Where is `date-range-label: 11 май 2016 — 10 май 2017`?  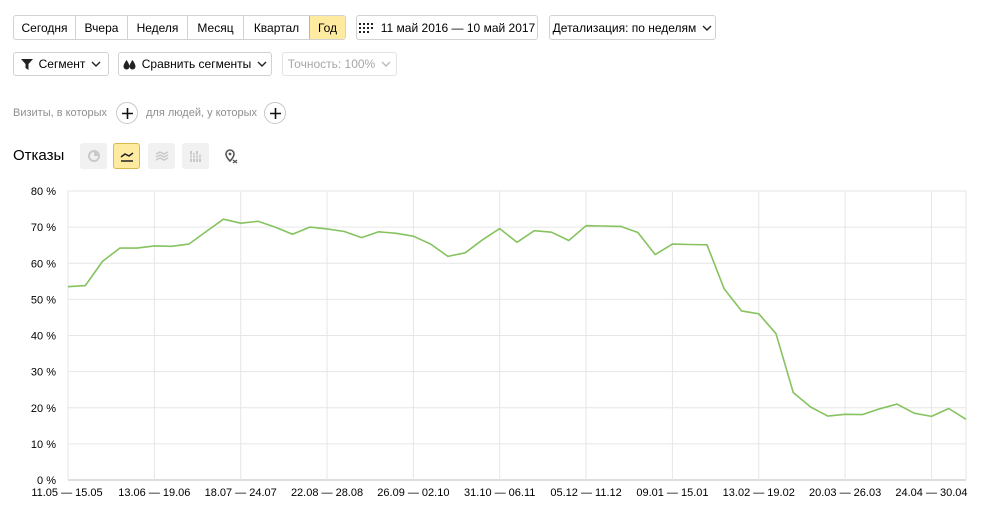
date-range-label: 11 май 2016 — 10 май 2017 is located at coordinates (458, 27).